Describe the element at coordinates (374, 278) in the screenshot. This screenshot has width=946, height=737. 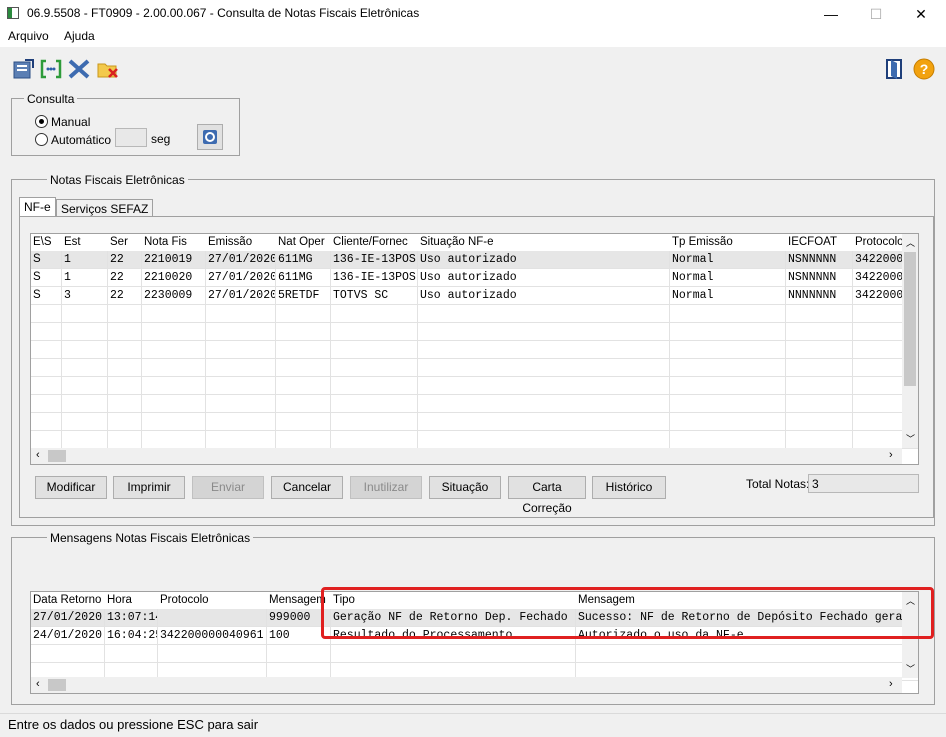
I see `nfe-cell: 136-IE-13POS` at that location.